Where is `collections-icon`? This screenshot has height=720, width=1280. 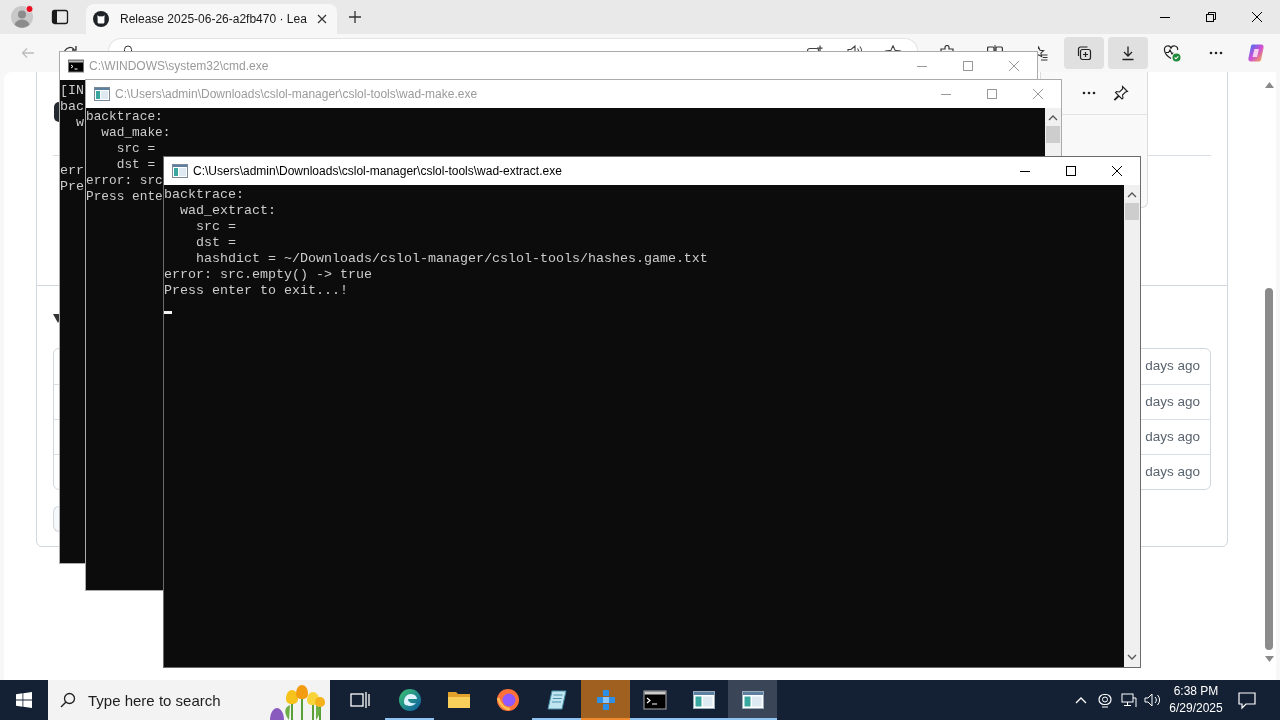 collections-icon is located at coordinates (1084, 53).